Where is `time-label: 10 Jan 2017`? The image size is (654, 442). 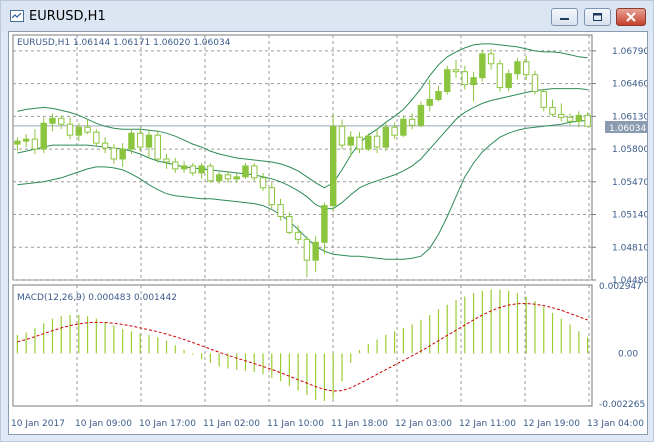
time-label: 10 Jan 2017 is located at coordinates (38, 424).